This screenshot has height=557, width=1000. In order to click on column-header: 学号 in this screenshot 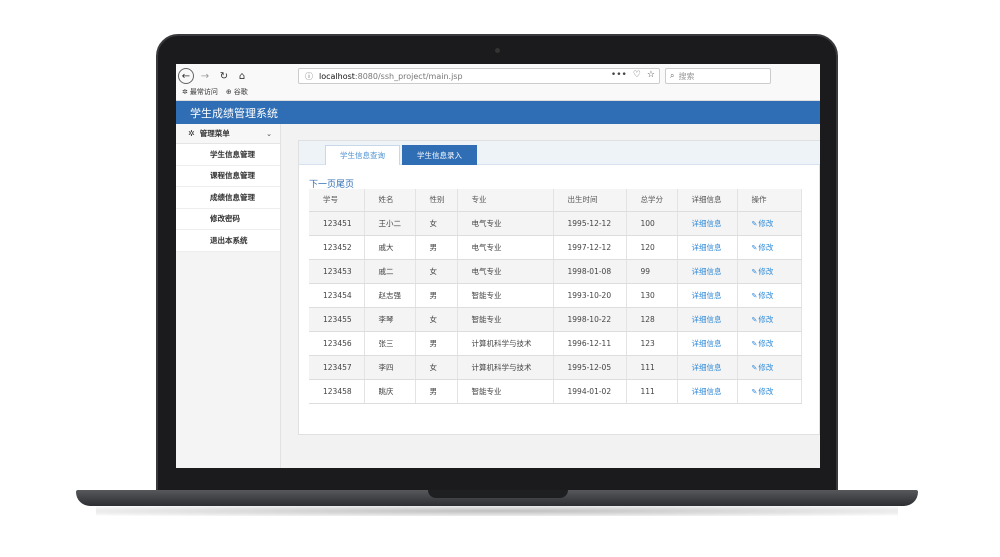, I will do `click(337, 200)`.